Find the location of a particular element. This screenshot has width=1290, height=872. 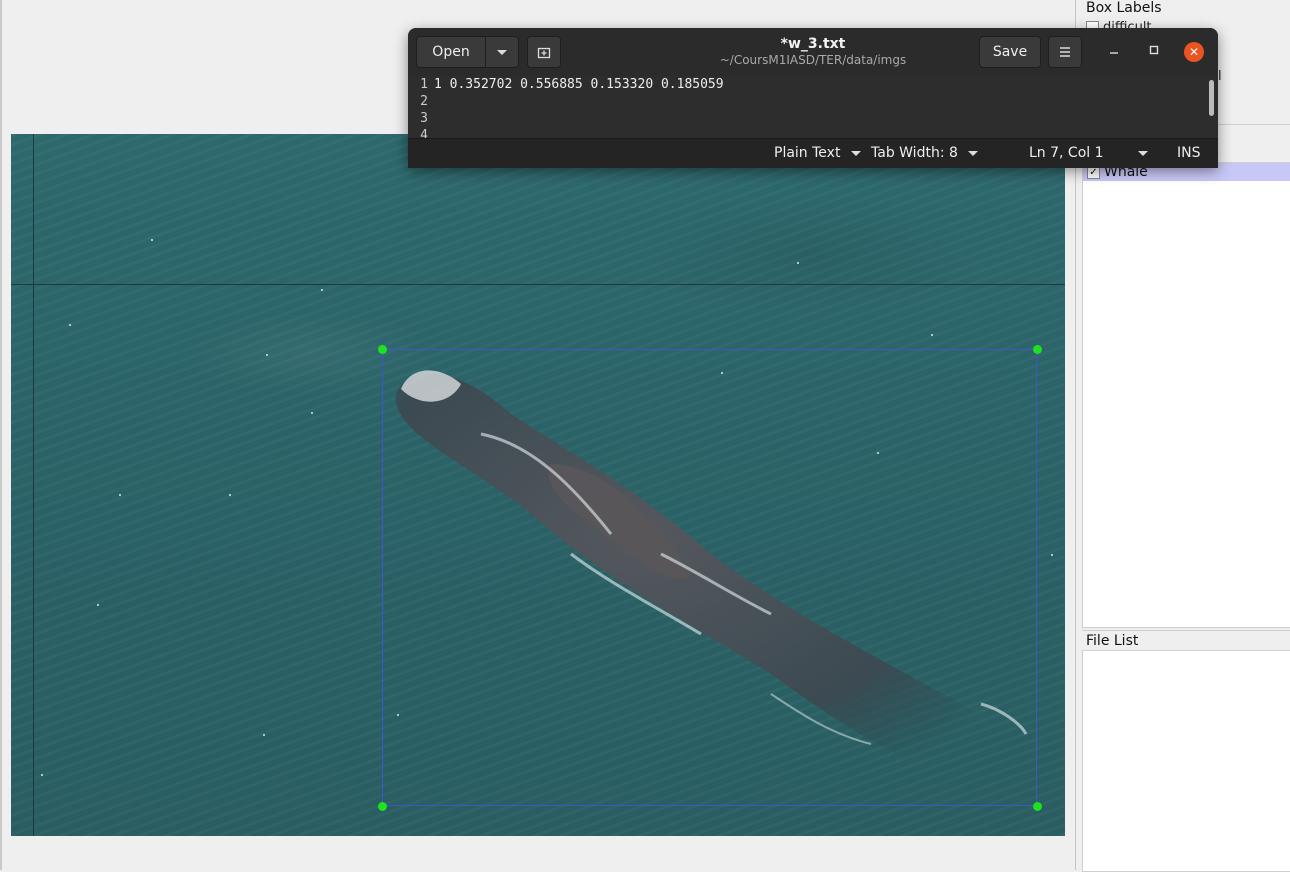

minimize-icon is located at coordinates (1114, 53).